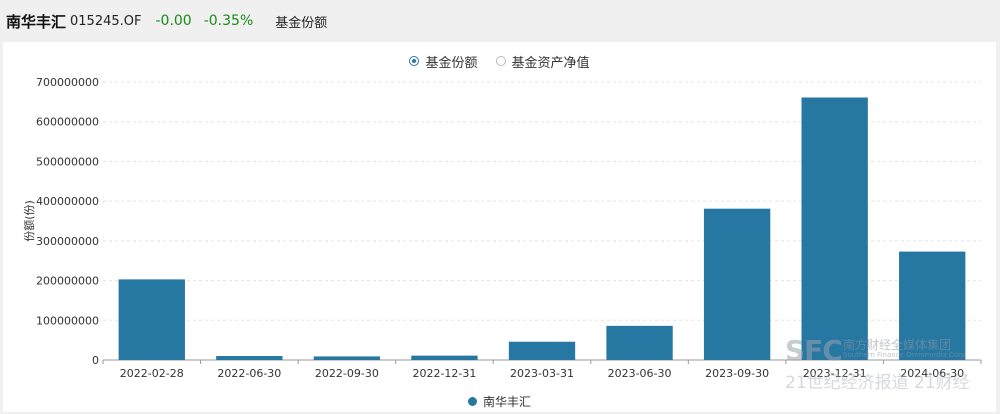 This screenshot has height=414, width=1000. Describe the element at coordinates (106, 21) in the screenshot. I see `fund-code: 015245.OF` at that location.